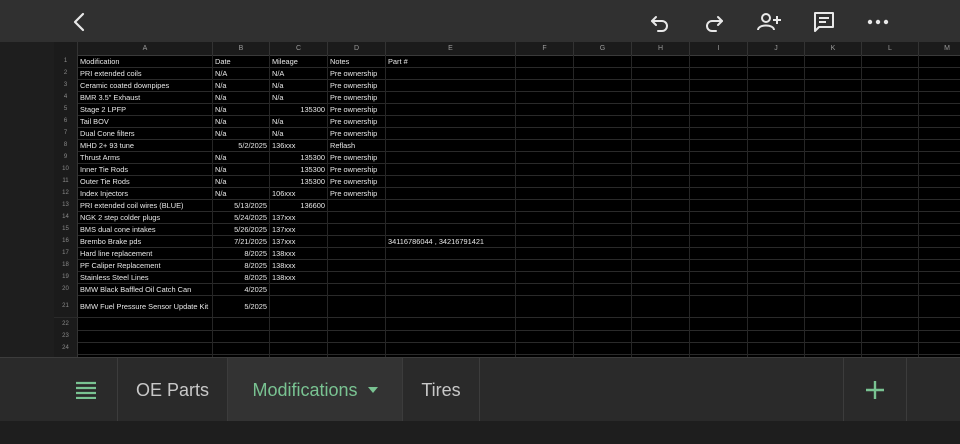 The image size is (960, 444). Describe the element at coordinates (890, 241) in the screenshot. I see `cell-l16` at that location.